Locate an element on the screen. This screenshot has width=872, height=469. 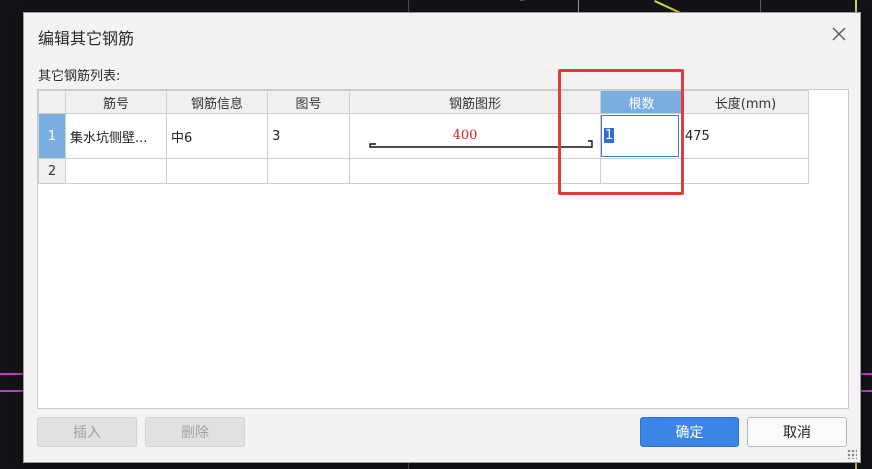
cell-length is located at coordinates (745, 171).